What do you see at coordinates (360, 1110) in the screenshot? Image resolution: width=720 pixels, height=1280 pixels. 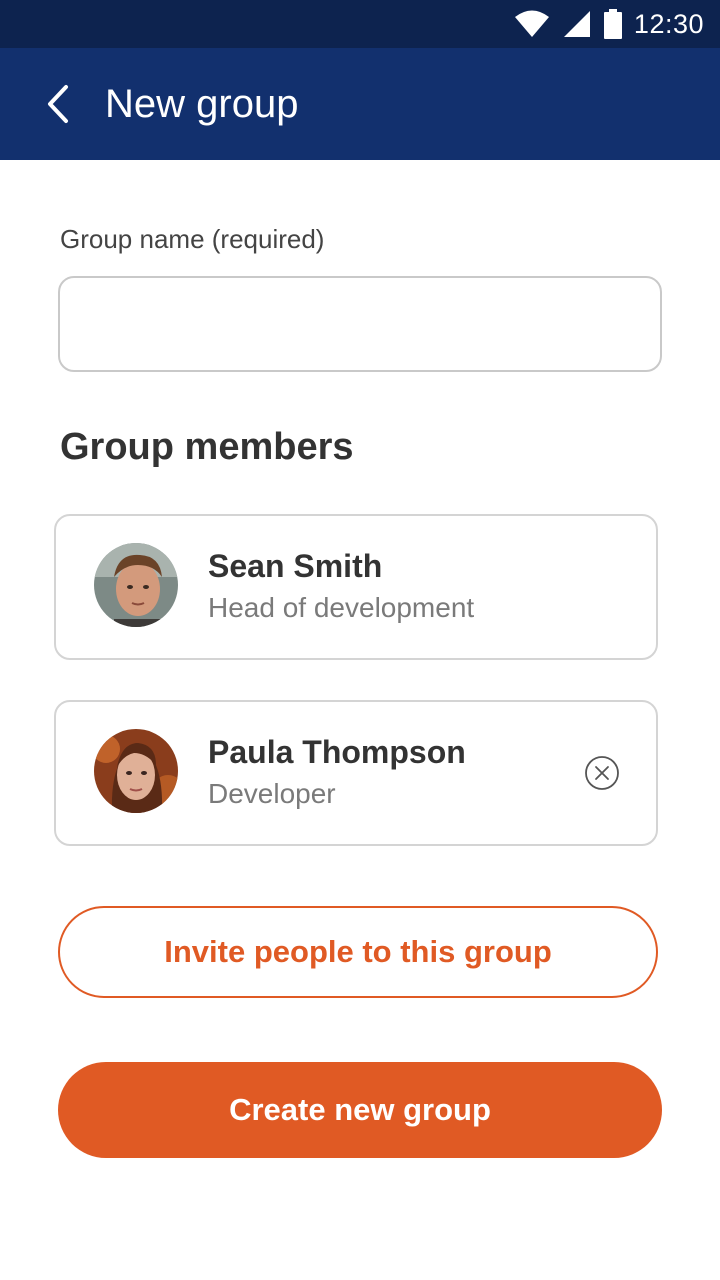 I see `create-group-button: Create new group` at bounding box center [360, 1110].